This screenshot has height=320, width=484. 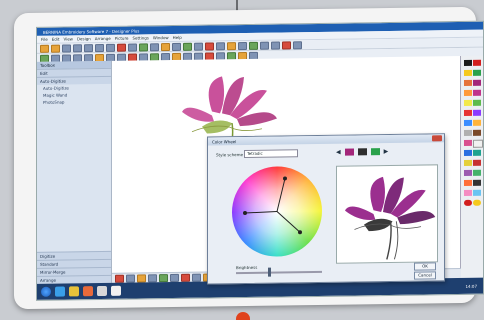 I want to click on redo-icon, so click(x=132, y=47).